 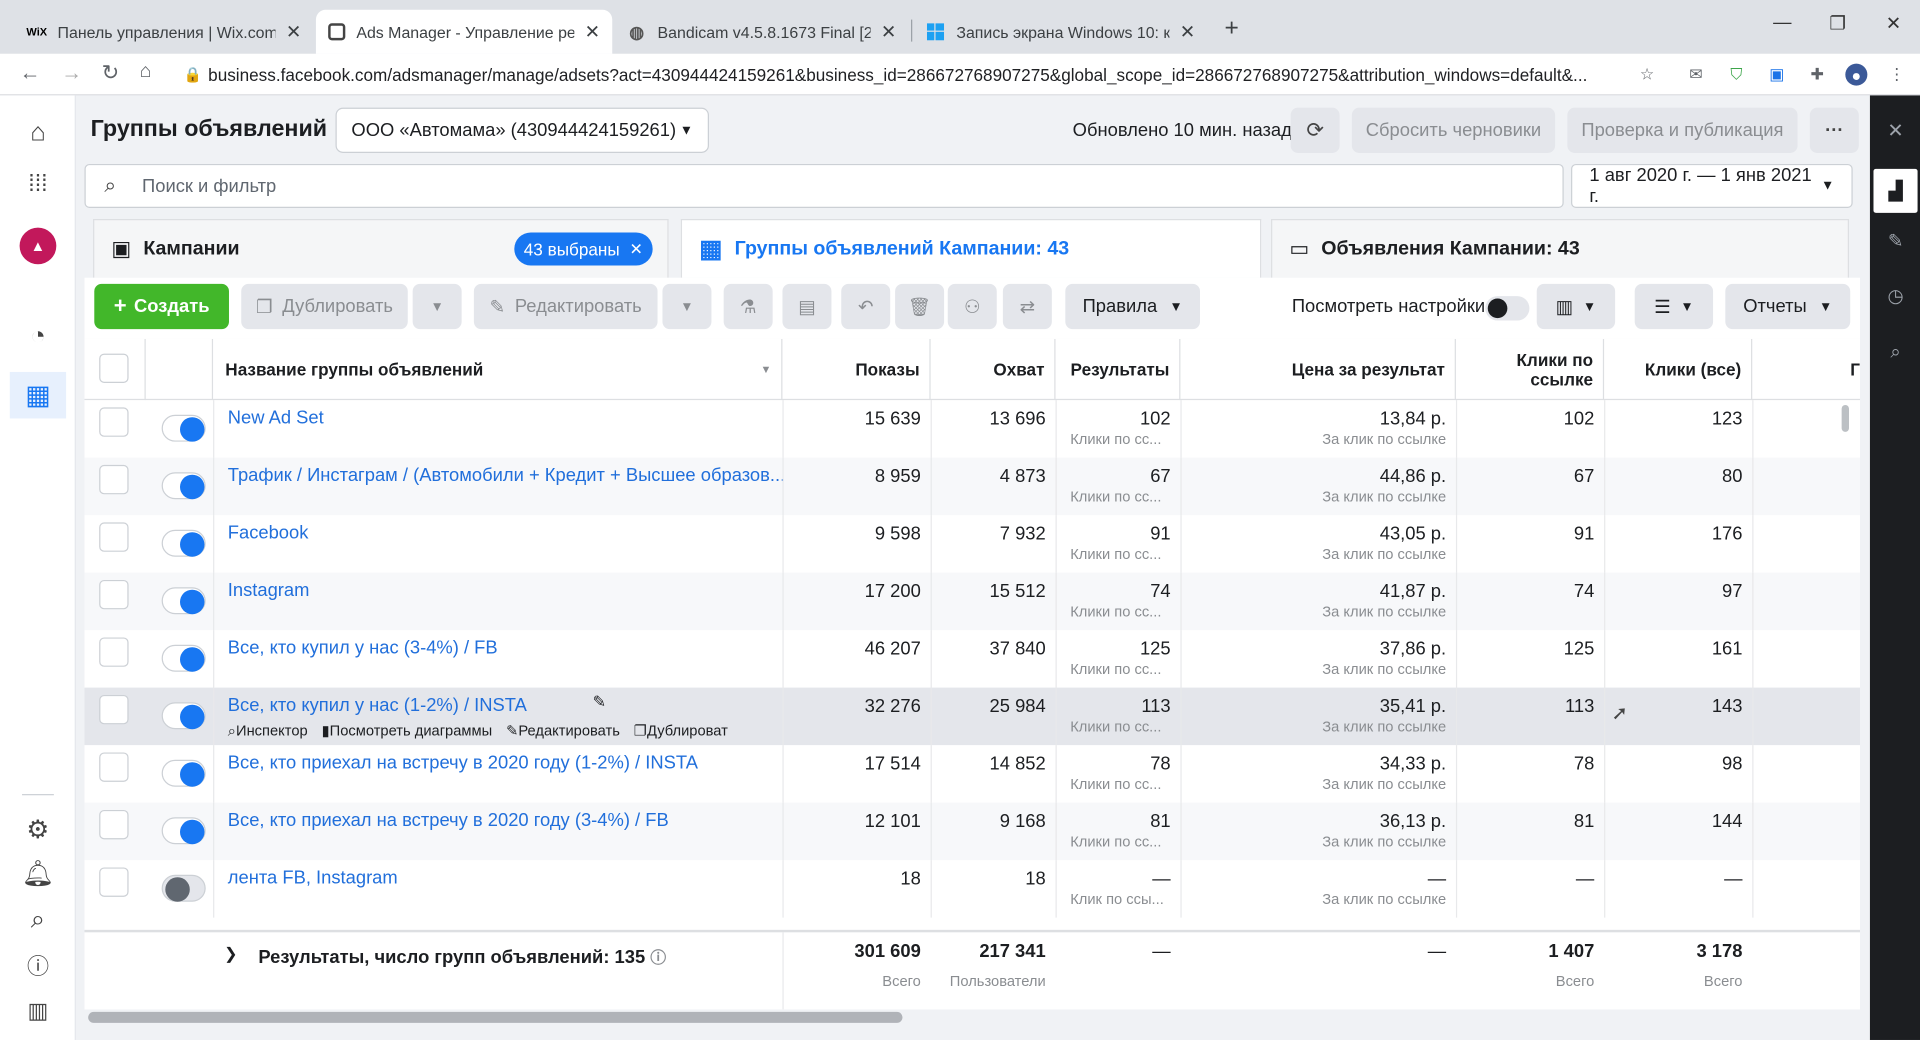 I want to click on delete-button: 🗑︎, so click(x=920, y=306).